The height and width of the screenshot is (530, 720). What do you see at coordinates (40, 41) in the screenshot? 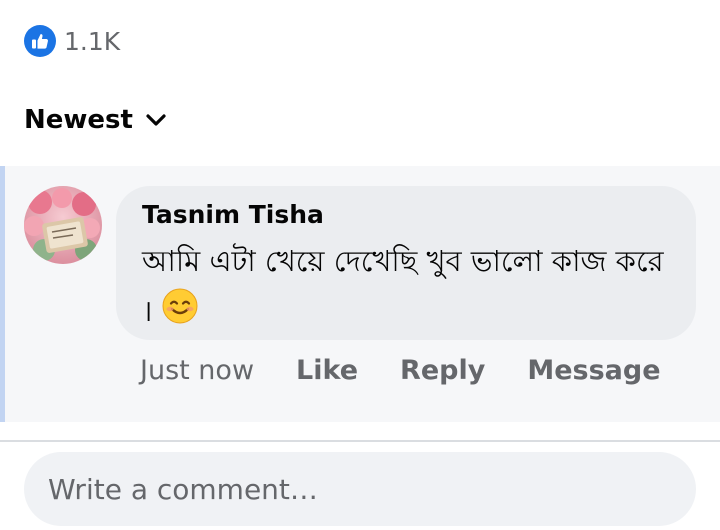
I see `thumbs-up-icon` at bounding box center [40, 41].